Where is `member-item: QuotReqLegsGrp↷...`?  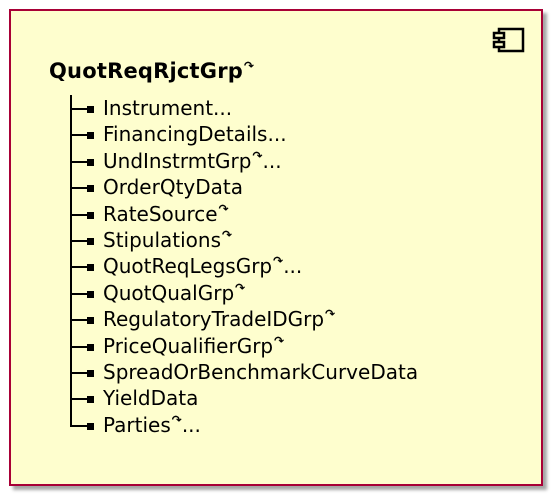 member-item: QuotReqLegsGrp↷... is located at coordinates (202, 266).